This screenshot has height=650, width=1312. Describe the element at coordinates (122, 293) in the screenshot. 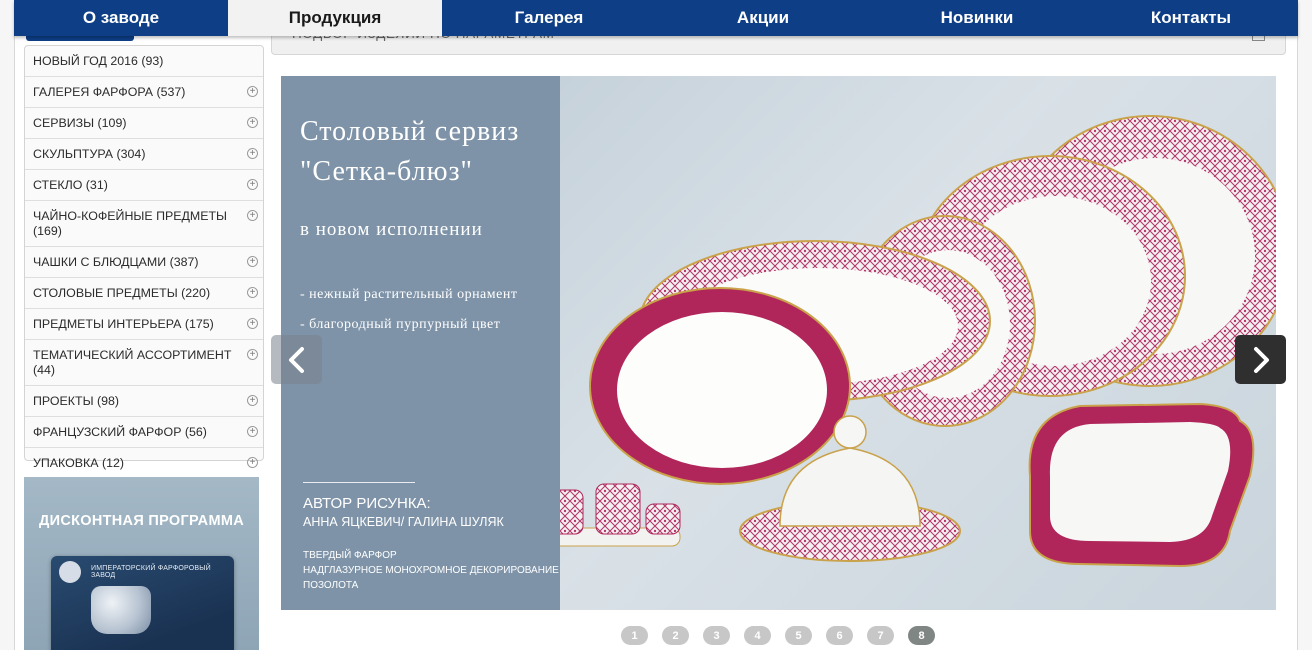

I see `category-label: СТОЛОВЫЕ ПРЕДМЕТЫ (220)` at that location.